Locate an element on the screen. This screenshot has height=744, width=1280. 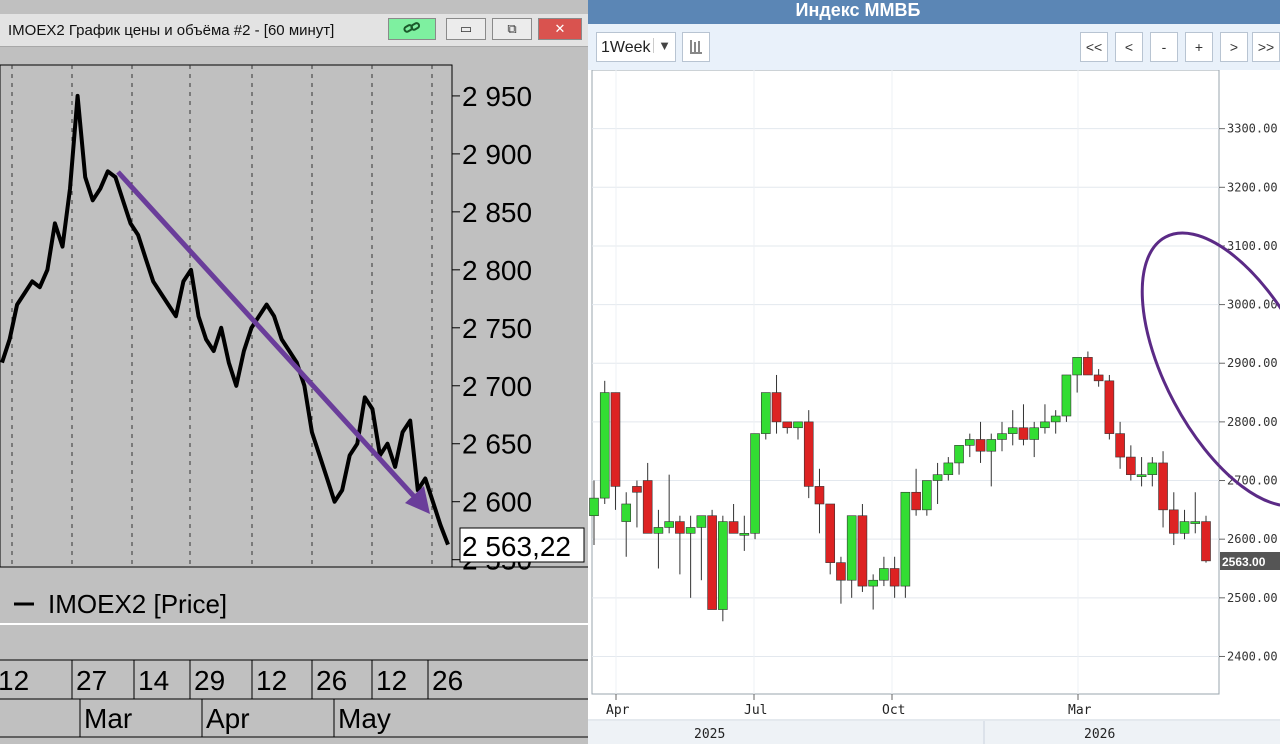
chart-header: Индекс ММВБ is located at coordinates (934, 12).